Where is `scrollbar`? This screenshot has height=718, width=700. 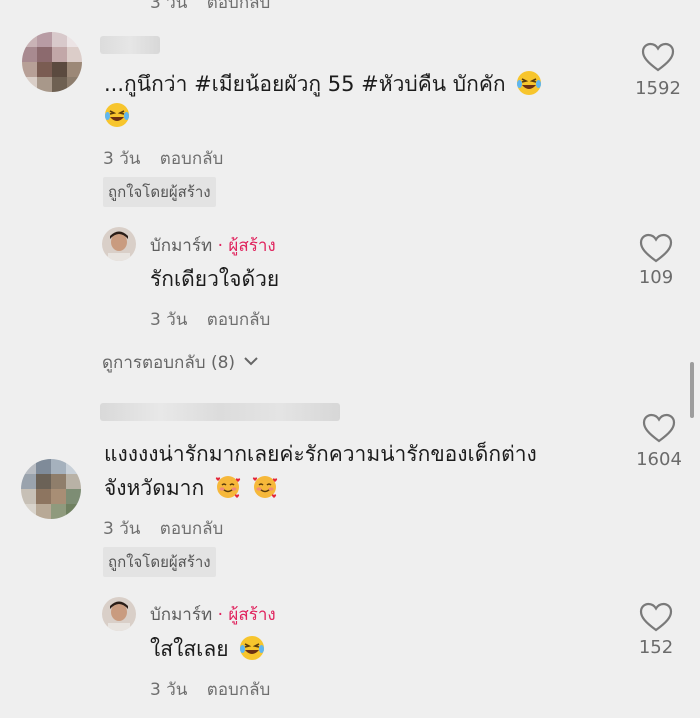 scrollbar is located at coordinates (692, 390).